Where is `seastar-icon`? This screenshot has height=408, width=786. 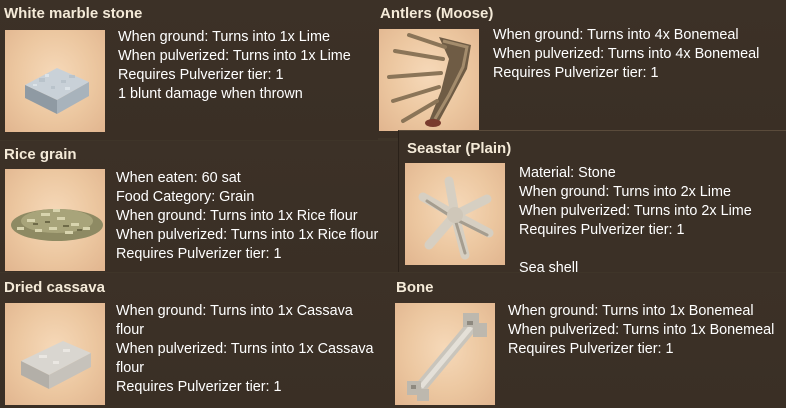 seastar-icon is located at coordinates (456, 218).